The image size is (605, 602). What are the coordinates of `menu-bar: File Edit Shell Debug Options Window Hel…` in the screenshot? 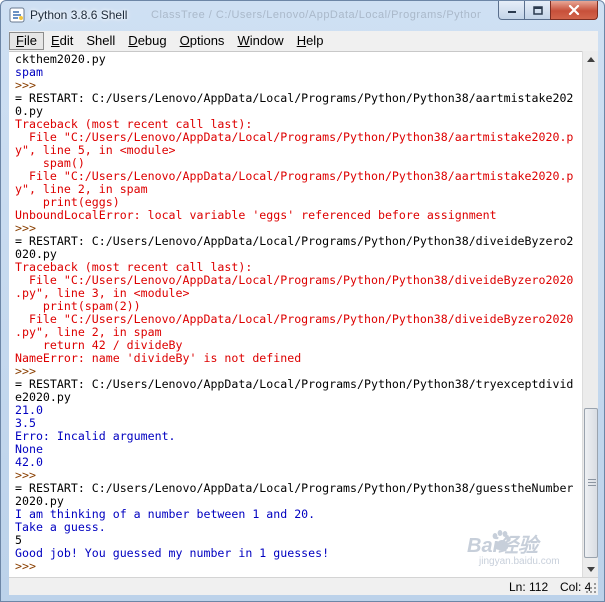 It's located at (303, 41).